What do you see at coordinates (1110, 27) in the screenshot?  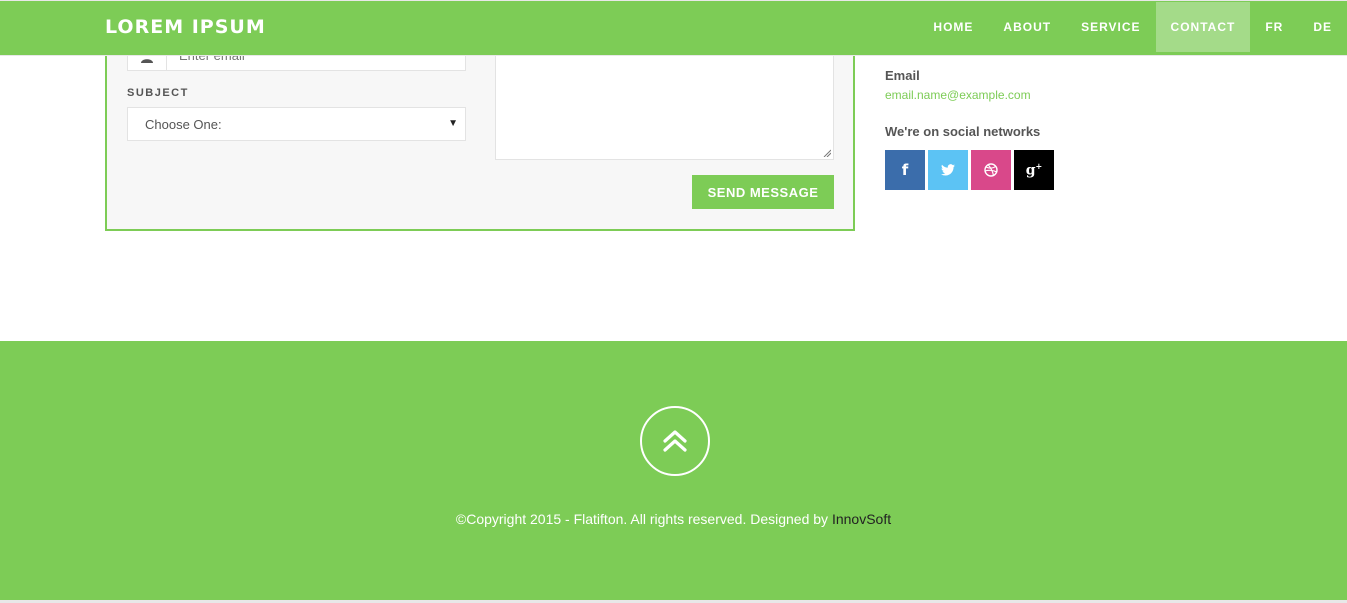 I see `nav-item-service: SERVICE` at bounding box center [1110, 27].